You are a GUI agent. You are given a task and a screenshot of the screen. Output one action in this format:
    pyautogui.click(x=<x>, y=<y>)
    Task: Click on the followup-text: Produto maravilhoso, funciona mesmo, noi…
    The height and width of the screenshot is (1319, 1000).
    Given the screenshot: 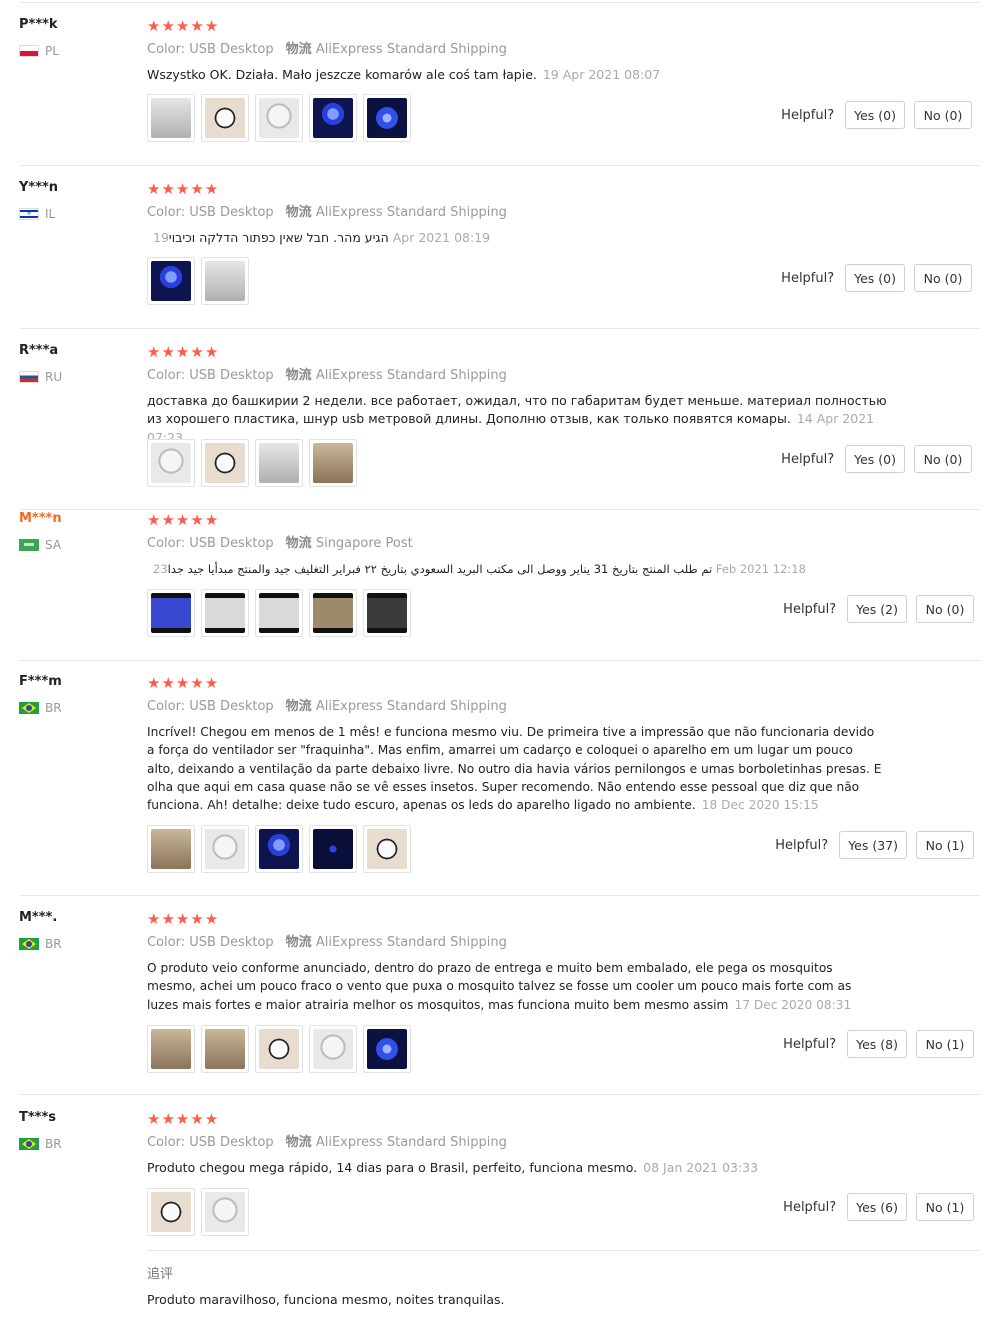 What is the action you would take?
    pyautogui.click(x=326, y=1299)
    